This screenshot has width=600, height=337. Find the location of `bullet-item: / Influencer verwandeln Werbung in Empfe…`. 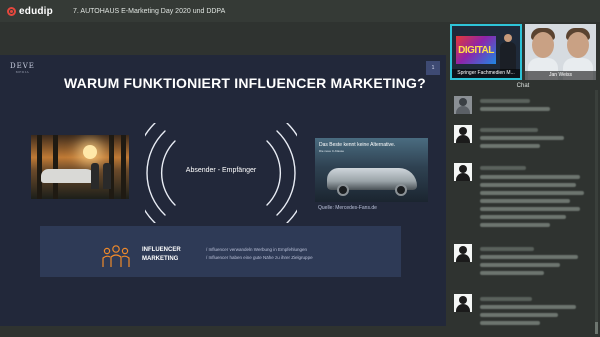

bullet-item: / Influencer verwandeln Werbung in Empfe… is located at coordinates (256, 249).